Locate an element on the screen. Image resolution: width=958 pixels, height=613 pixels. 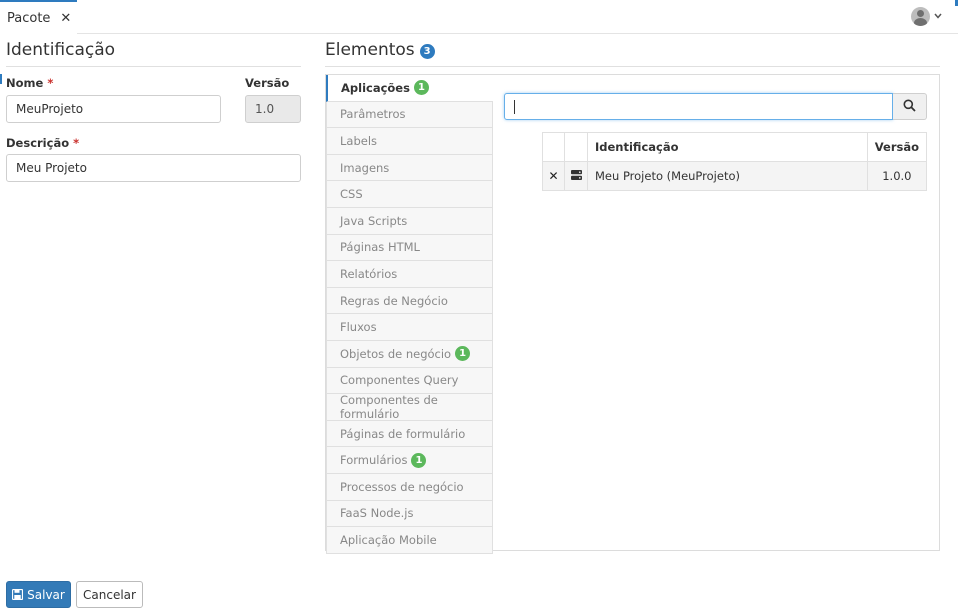
elements-divider is located at coordinates (632, 66).